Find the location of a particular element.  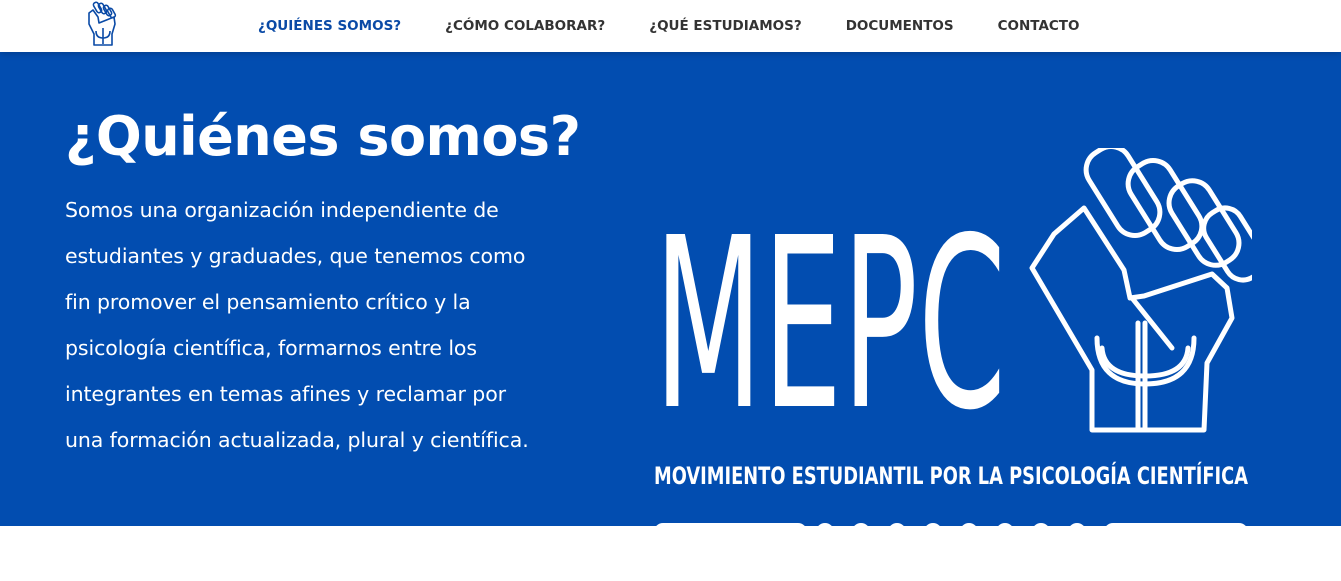

hero-description-line: fin promover el pensamiento crítico y la is located at coordinates (268, 302).